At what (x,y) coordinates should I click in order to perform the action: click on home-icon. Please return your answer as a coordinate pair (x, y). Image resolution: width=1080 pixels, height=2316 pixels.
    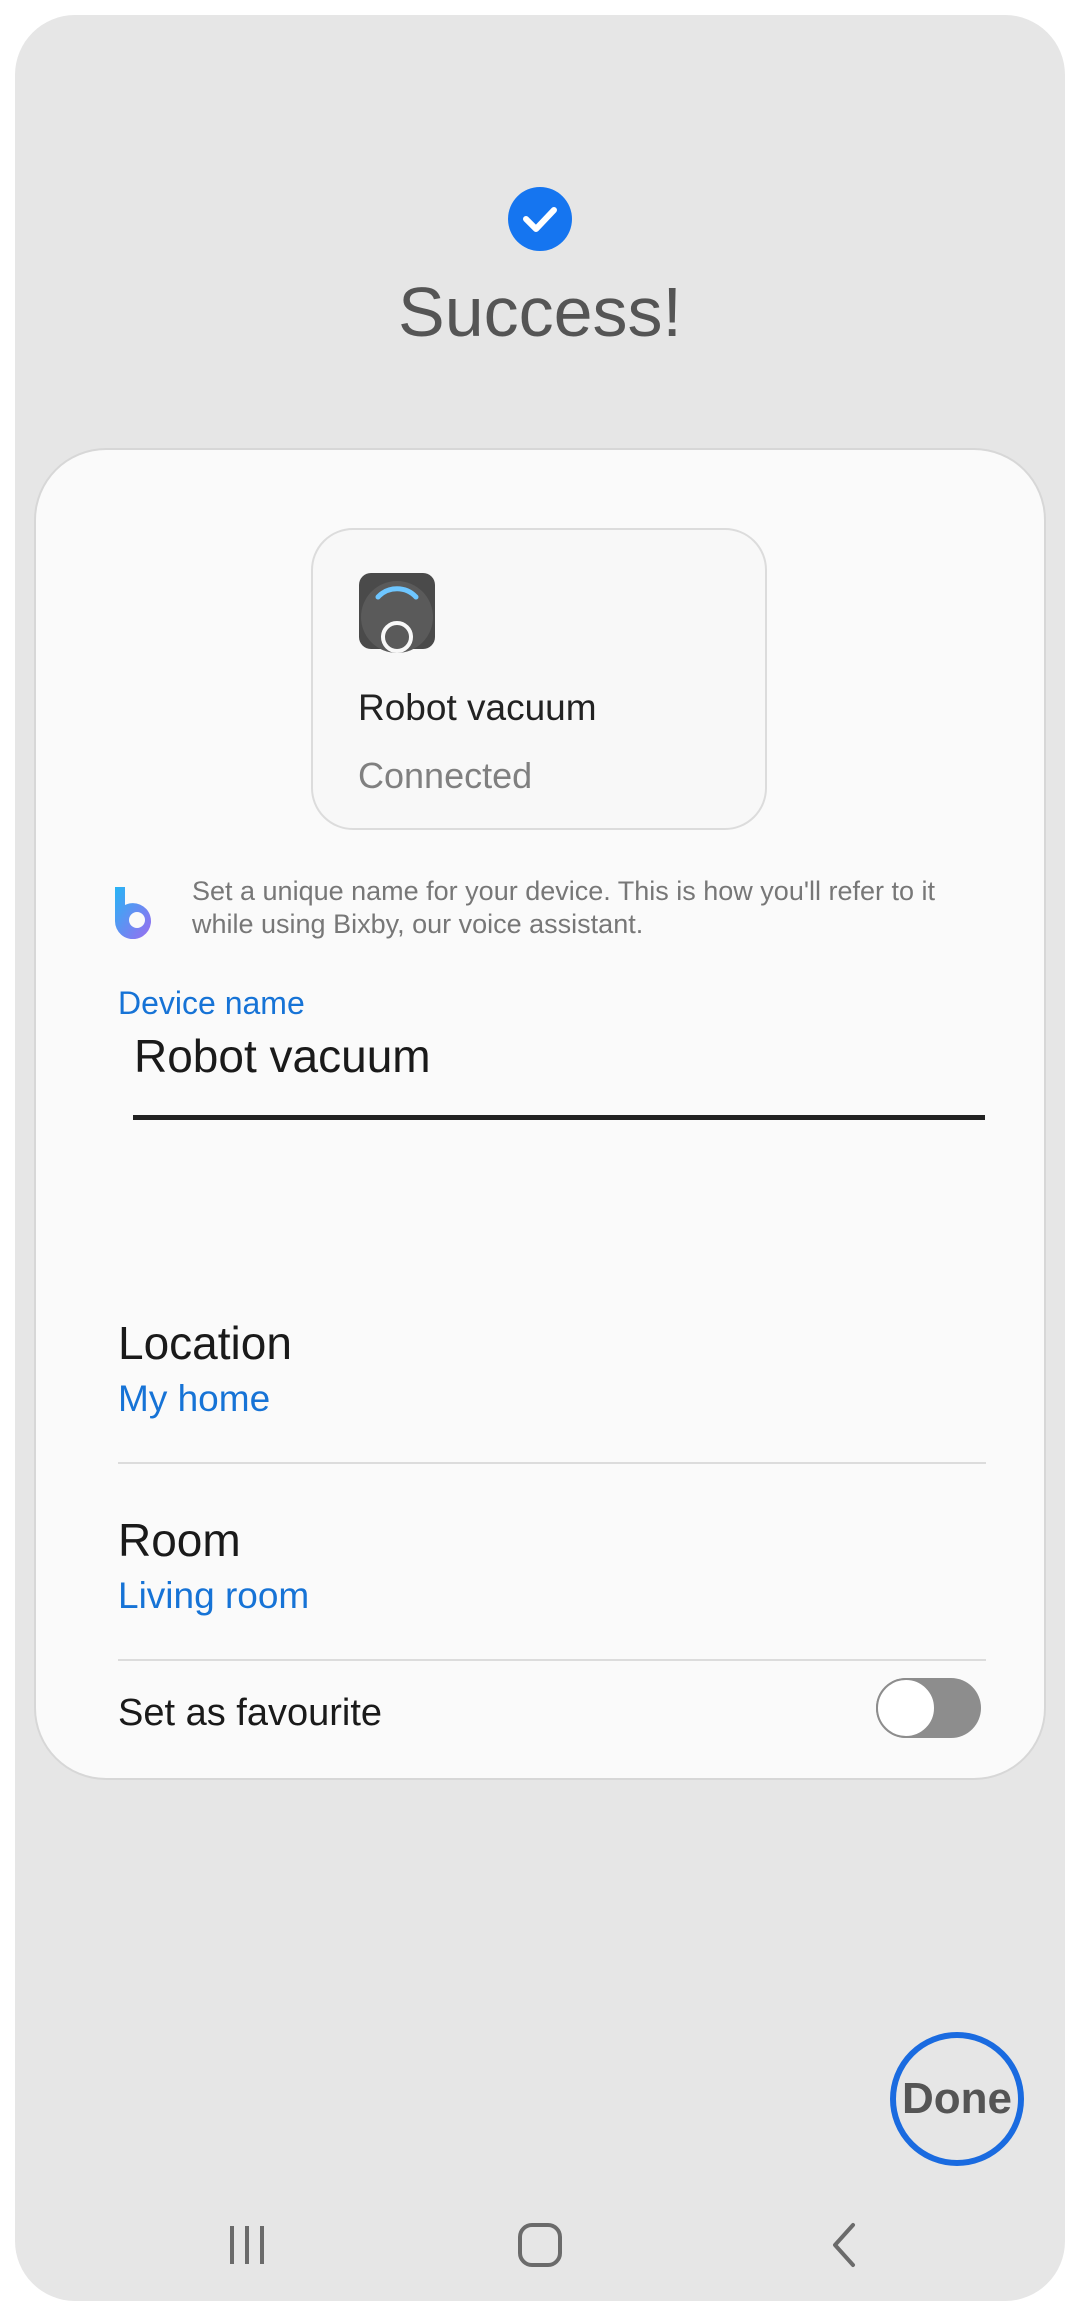
    Looking at the image, I should click on (540, 2245).